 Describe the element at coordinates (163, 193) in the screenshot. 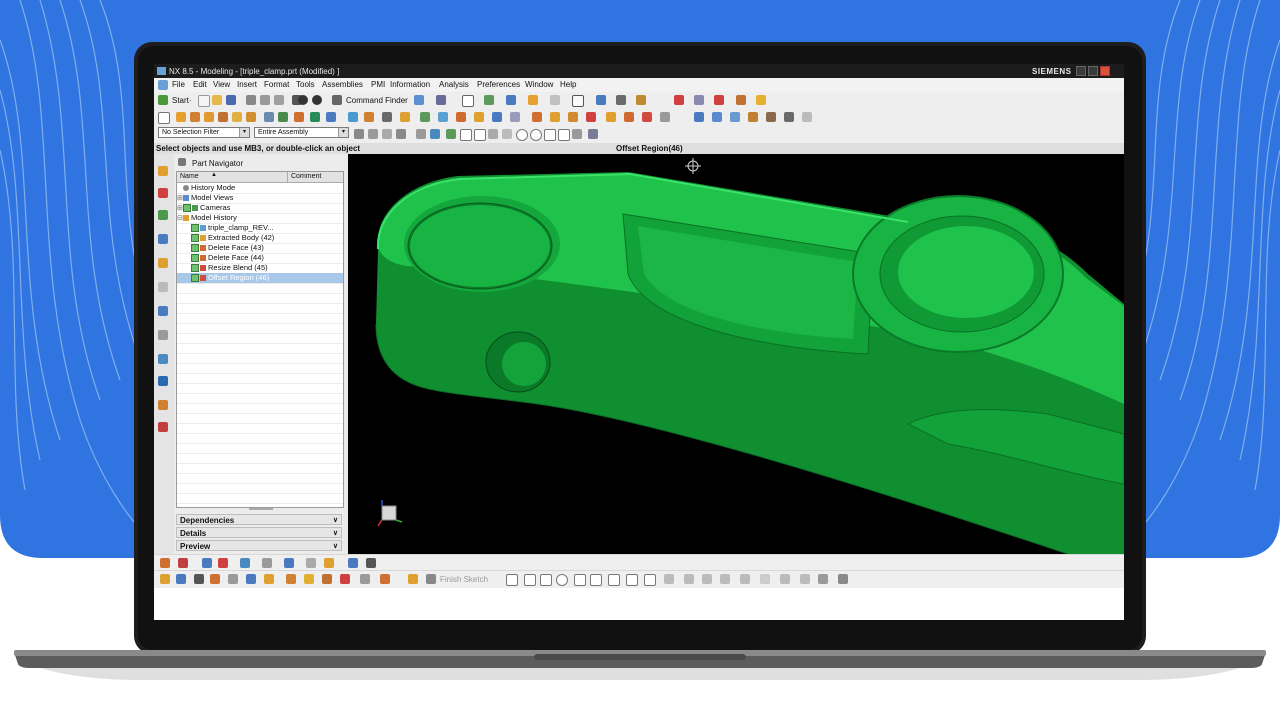

I see `constraint-navigator-icon` at that location.